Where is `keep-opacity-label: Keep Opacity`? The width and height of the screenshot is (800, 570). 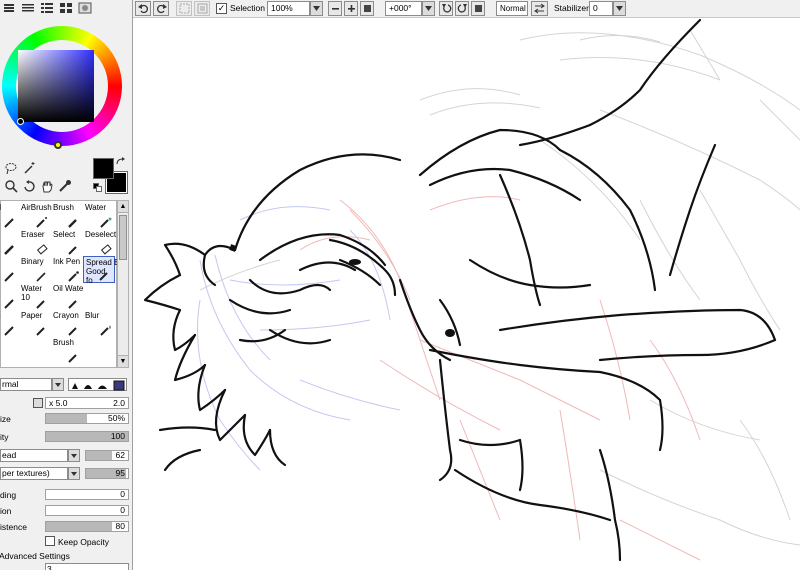 keep-opacity-label: Keep Opacity is located at coordinates (84, 542).